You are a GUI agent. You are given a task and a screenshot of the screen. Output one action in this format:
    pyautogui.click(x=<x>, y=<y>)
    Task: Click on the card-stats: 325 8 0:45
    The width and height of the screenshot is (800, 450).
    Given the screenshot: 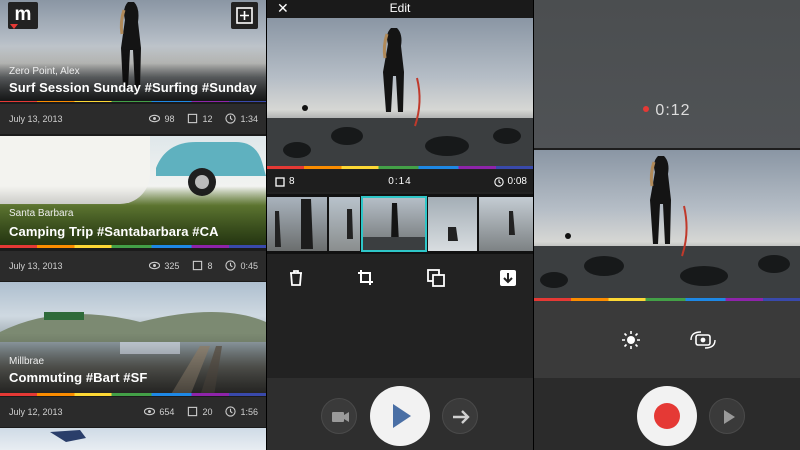 What is the action you would take?
    pyautogui.click(x=203, y=265)
    